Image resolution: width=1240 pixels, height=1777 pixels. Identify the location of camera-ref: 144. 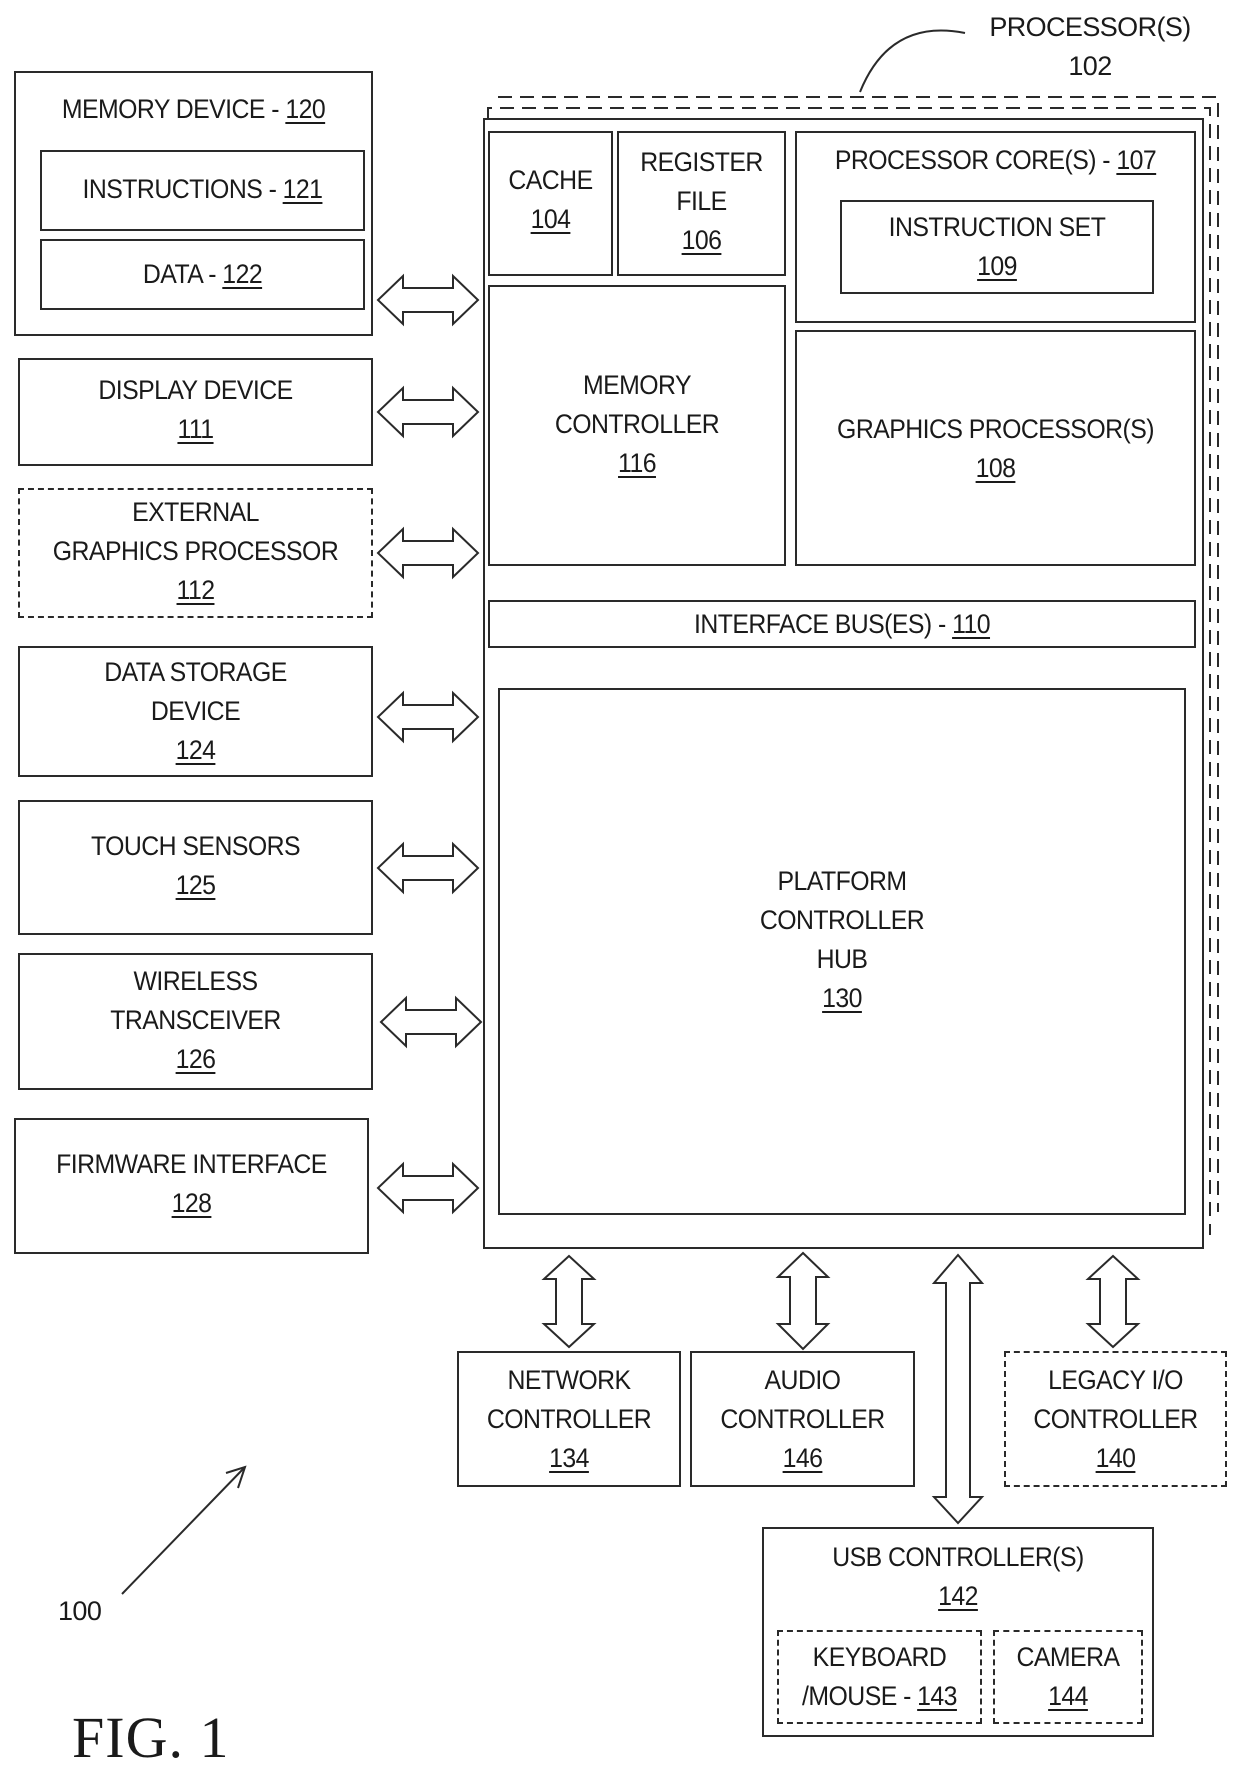
(1068, 1696).